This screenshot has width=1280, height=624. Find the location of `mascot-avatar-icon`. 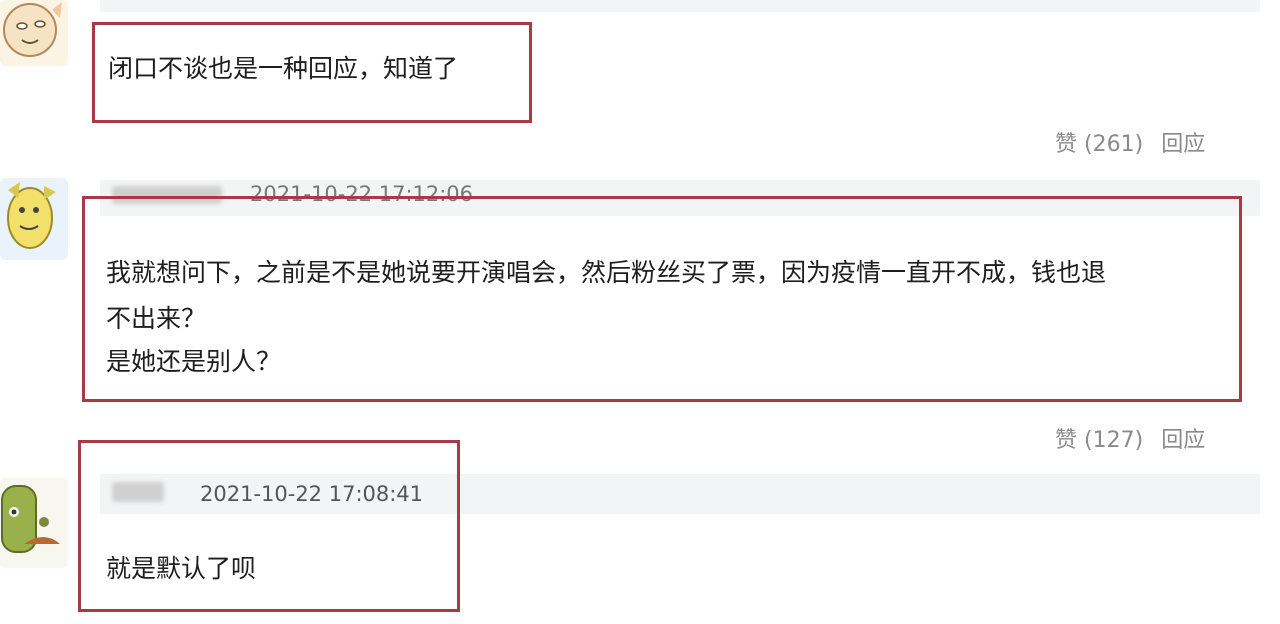

mascot-avatar-icon is located at coordinates (34, 219).